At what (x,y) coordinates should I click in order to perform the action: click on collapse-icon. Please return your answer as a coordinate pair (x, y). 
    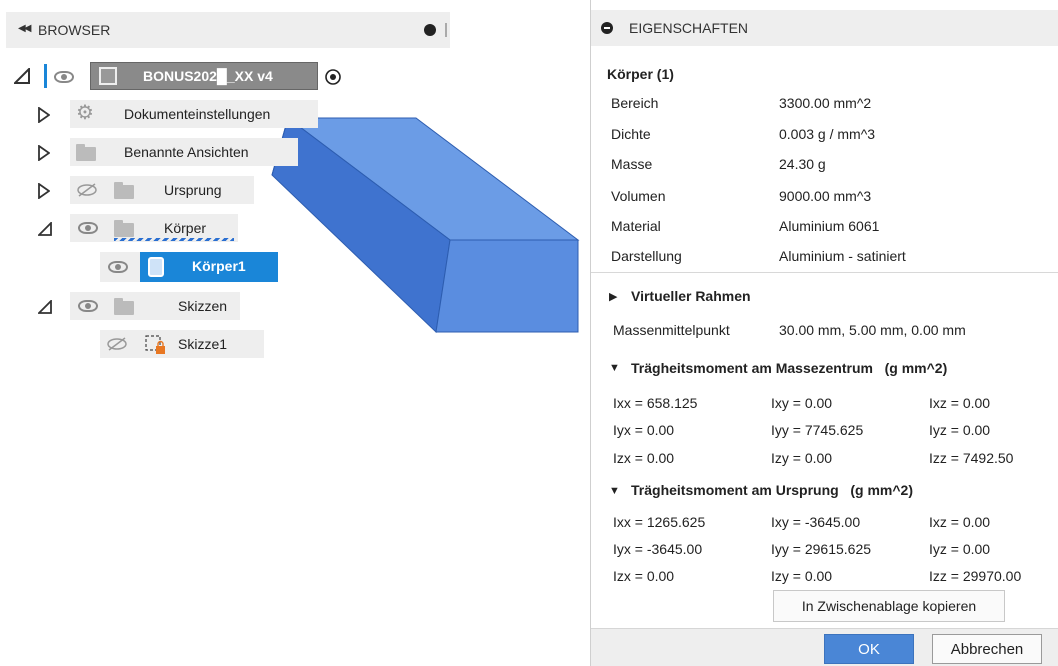
    Looking at the image, I should click on (607, 28).